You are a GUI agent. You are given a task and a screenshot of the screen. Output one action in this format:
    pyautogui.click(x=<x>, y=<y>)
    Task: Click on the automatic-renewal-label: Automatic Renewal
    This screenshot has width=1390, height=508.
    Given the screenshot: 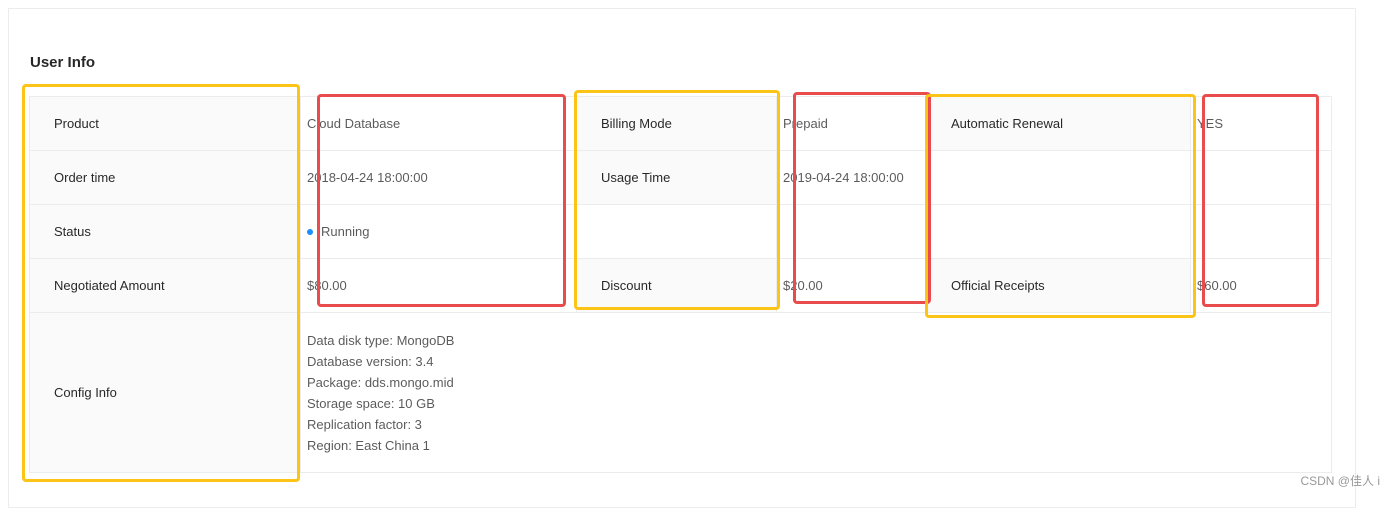 What is the action you would take?
    pyautogui.click(x=1058, y=123)
    